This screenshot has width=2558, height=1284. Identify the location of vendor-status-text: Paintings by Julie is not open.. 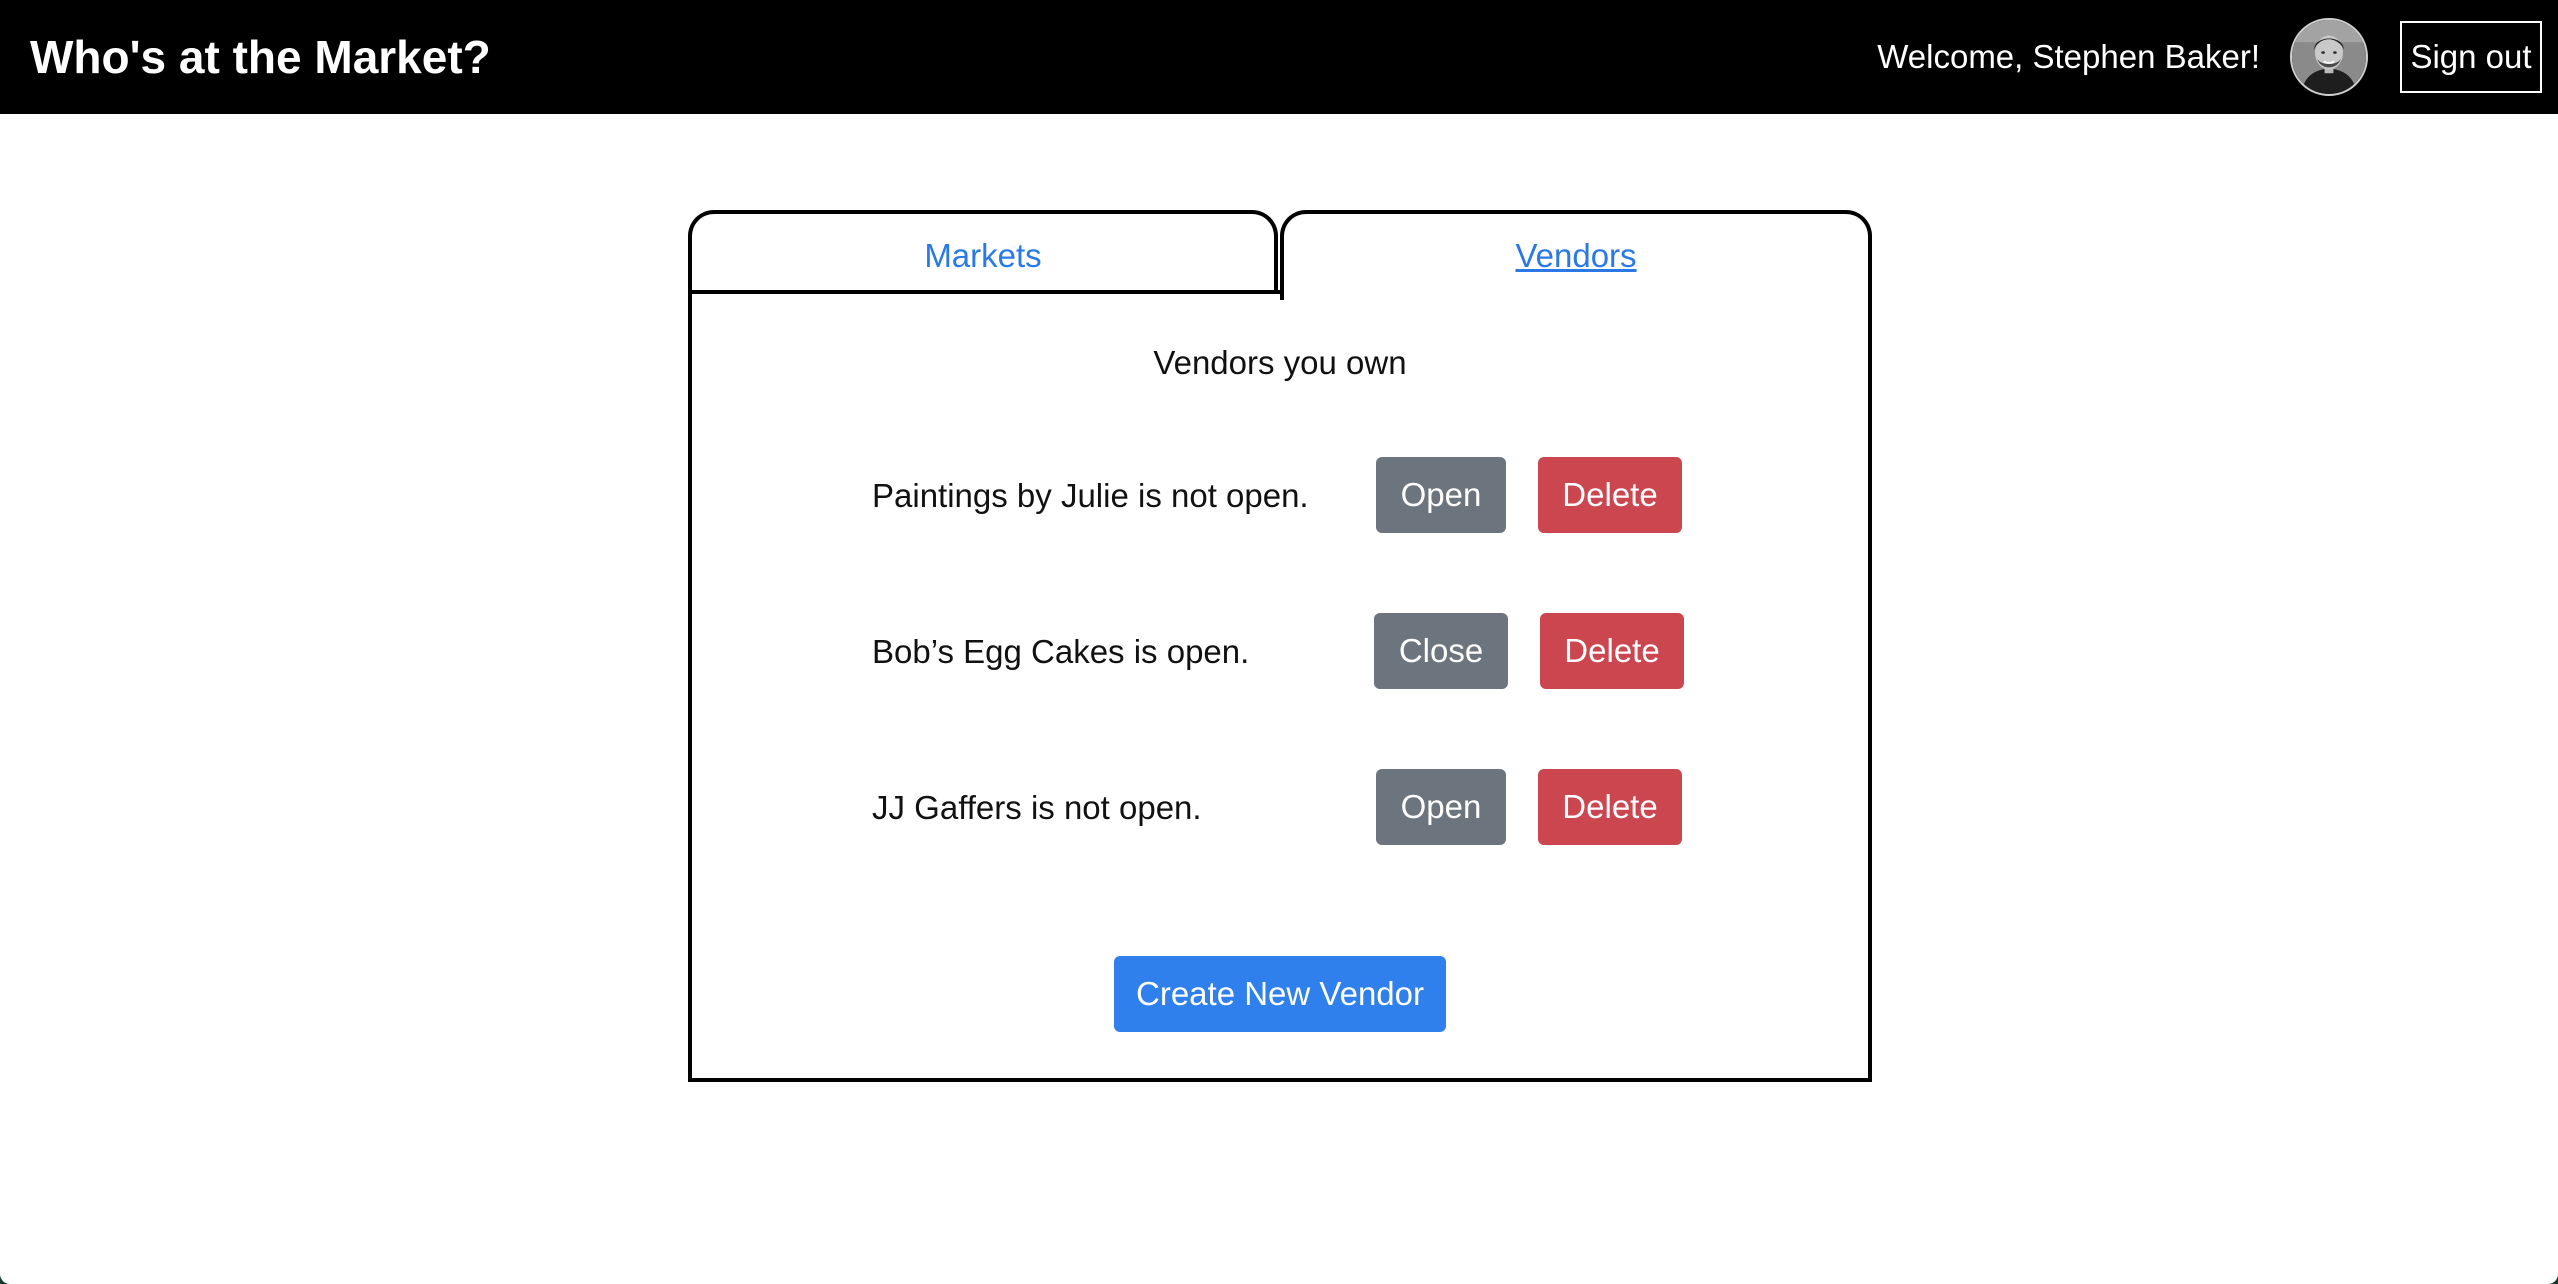
(1090, 495).